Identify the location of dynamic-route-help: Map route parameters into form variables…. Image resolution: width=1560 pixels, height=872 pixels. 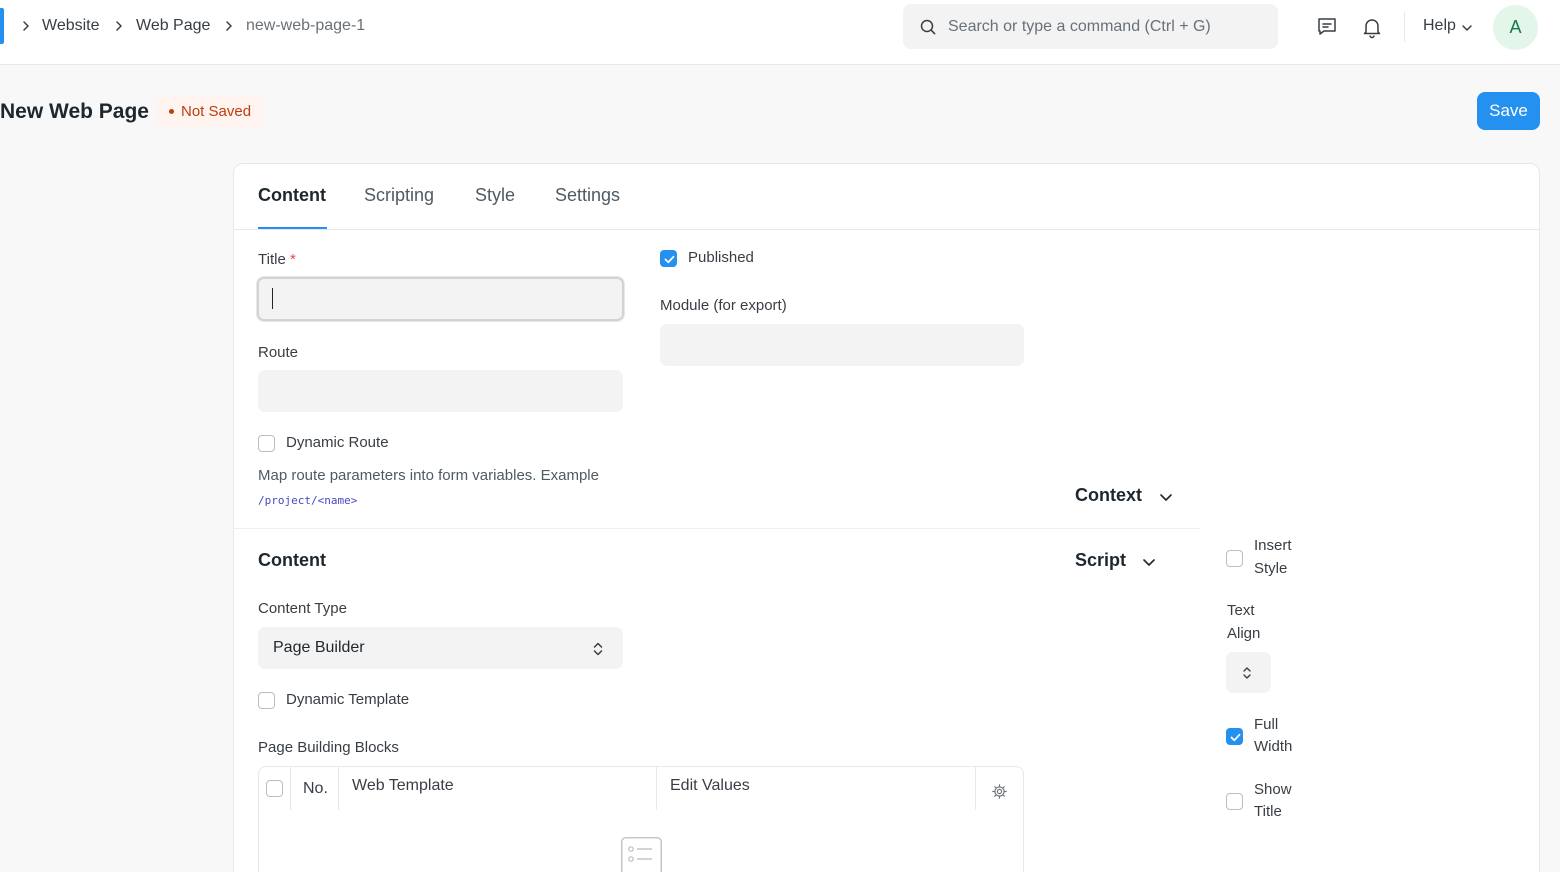
(428, 475).